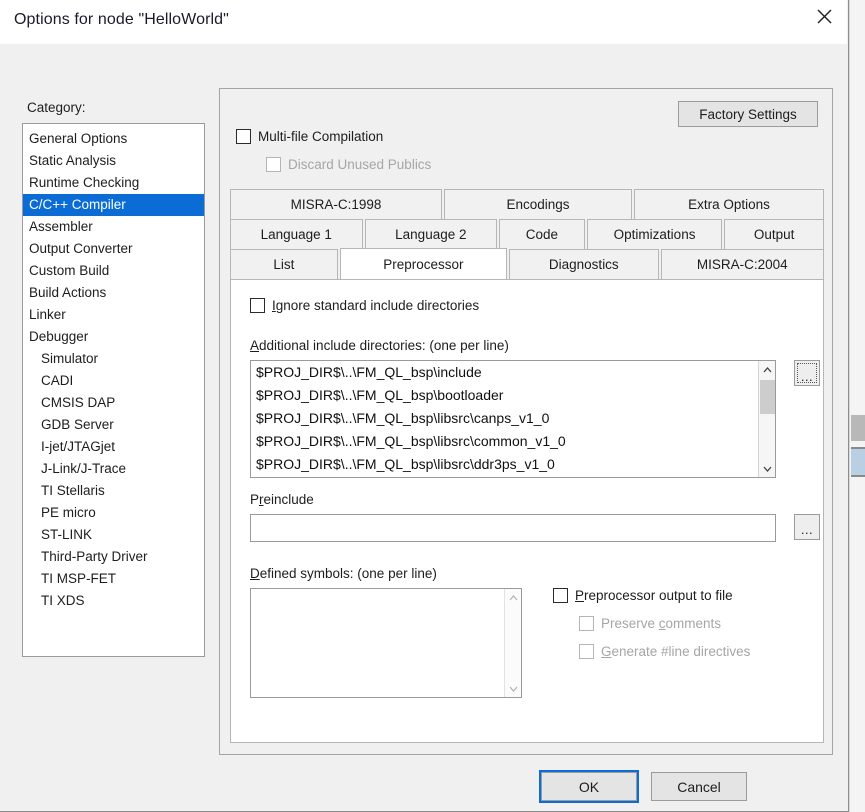 The image size is (865, 812). I want to click on tab-language-1: Language 1, so click(296, 234).